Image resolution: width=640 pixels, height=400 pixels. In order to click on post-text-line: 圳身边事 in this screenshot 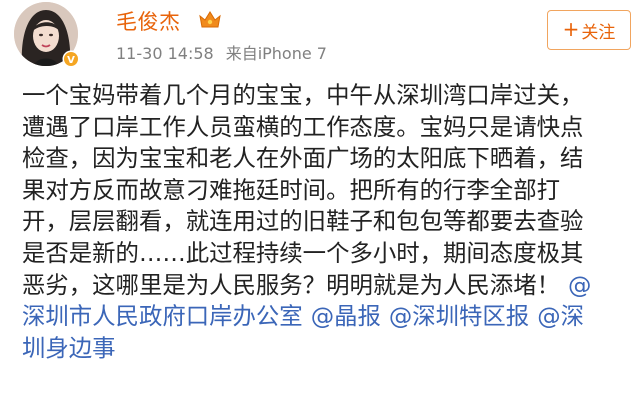, I will do `click(325, 349)`.